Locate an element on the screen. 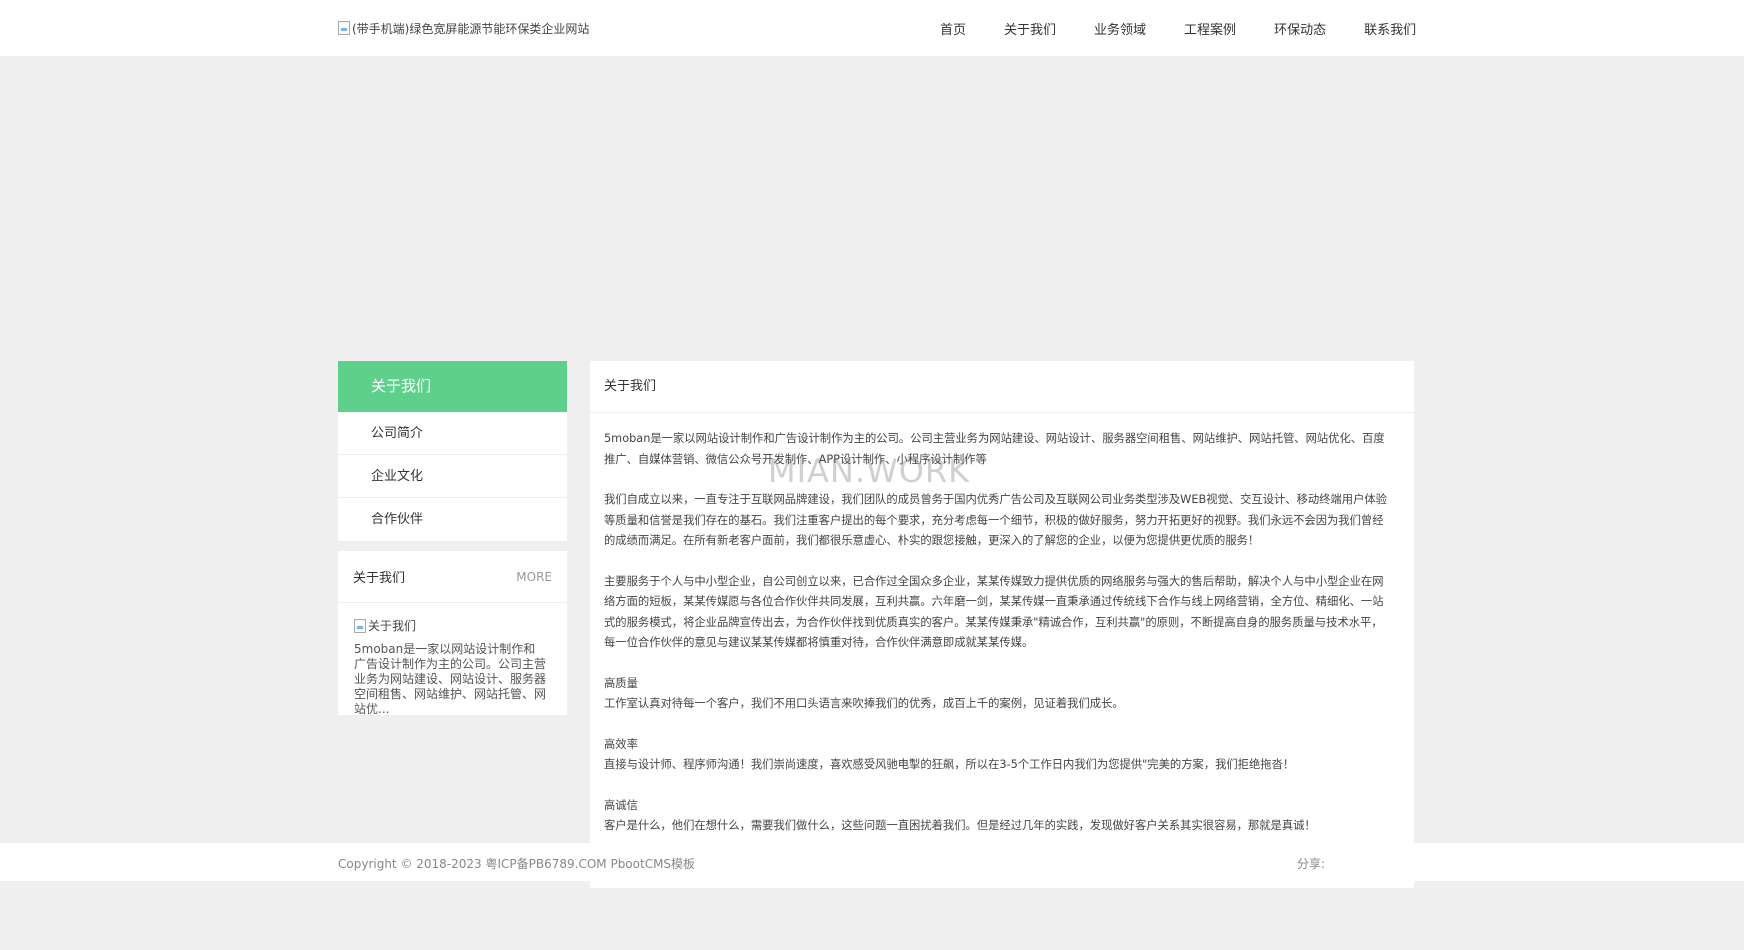 This screenshot has height=950, width=1744. about-image: 关于我们 is located at coordinates (460, 625).